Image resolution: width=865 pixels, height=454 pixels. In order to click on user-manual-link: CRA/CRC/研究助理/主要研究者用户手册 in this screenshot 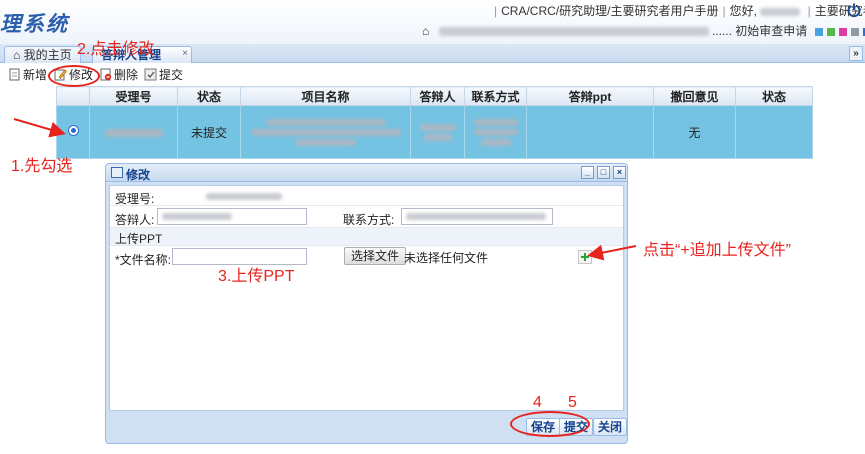, I will do `click(609, 11)`.